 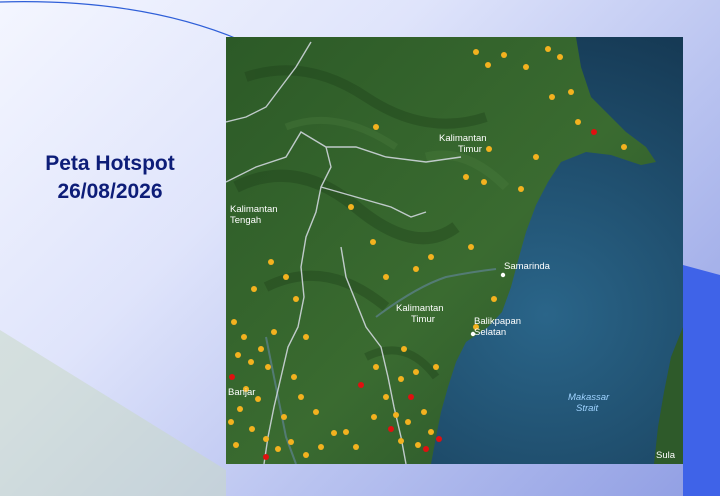 What do you see at coordinates (241, 392) in the screenshot?
I see `label-banjar: Banjar` at bounding box center [241, 392].